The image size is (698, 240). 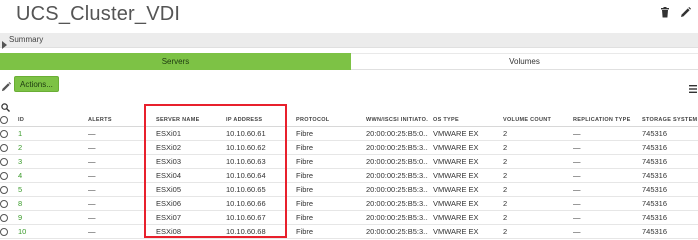 What do you see at coordinates (675, 12) in the screenshot?
I see `title-actions` at bounding box center [675, 12].